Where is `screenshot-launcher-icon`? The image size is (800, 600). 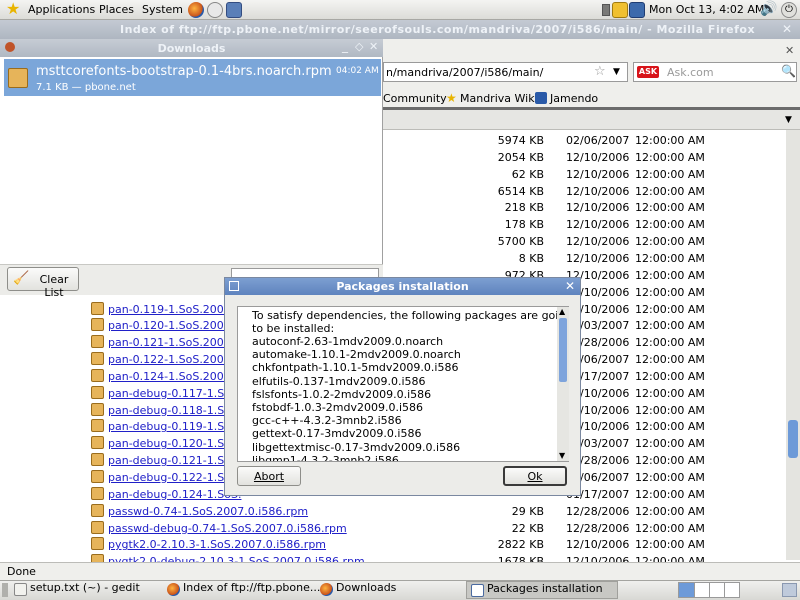
screenshot-launcher-icon is located at coordinates (215, 10).